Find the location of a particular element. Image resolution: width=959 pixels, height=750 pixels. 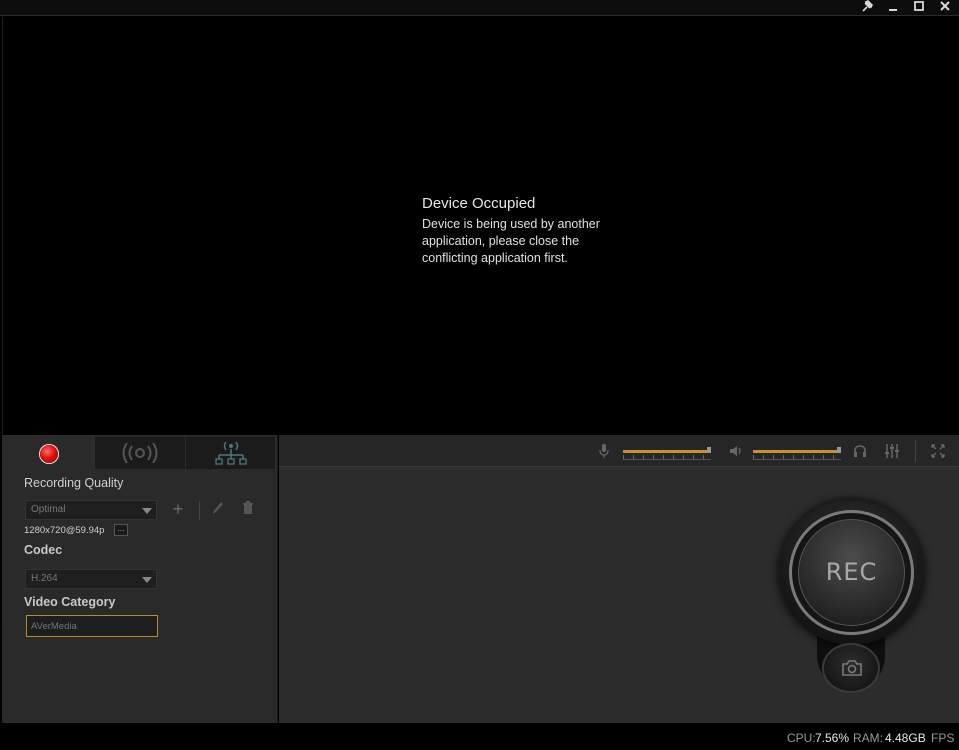

mic-volume-fill is located at coordinates (666, 451).